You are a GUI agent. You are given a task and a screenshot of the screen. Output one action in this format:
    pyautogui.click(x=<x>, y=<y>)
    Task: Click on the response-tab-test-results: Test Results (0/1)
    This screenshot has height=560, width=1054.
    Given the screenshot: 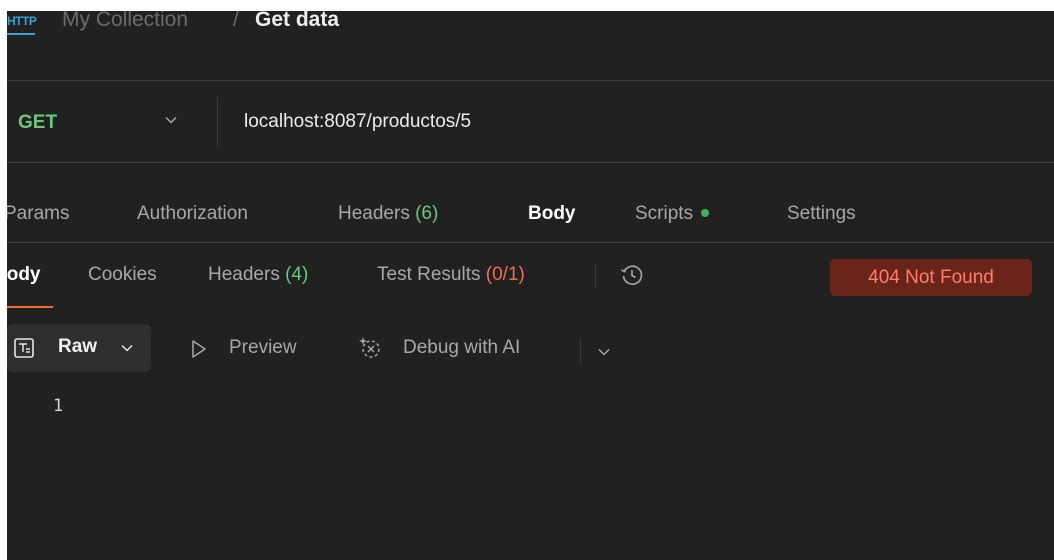 What is the action you would take?
    pyautogui.click(x=451, y=275)
    